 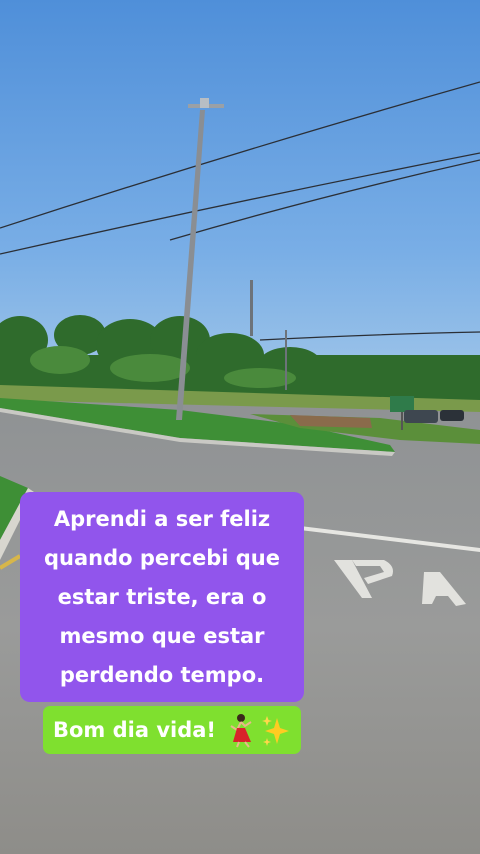 What do you see at coordinates (402, 404) in the screenshot?
I see `road-sign` at bounding box center [402, 404].